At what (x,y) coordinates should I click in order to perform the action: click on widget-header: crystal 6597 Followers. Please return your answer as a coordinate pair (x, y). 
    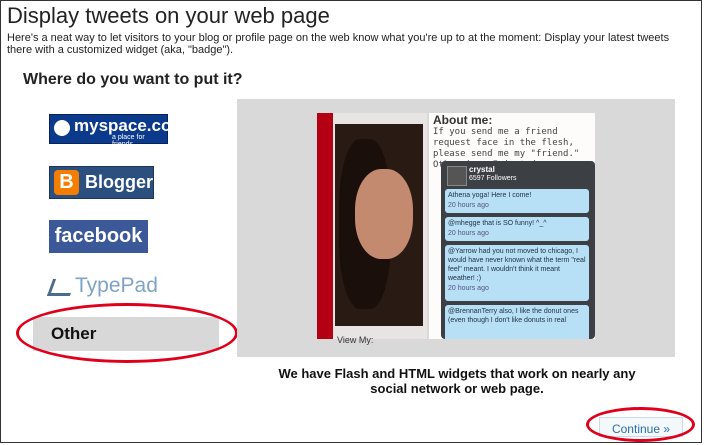
    Looking at the image, I should click on (518, 175).